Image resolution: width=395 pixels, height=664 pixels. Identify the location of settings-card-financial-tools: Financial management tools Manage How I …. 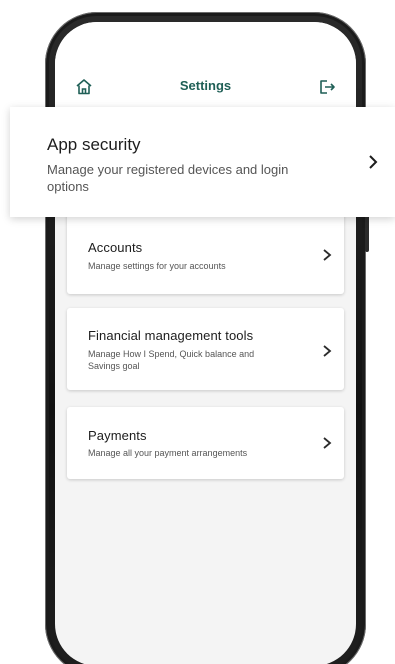
(205, 349).